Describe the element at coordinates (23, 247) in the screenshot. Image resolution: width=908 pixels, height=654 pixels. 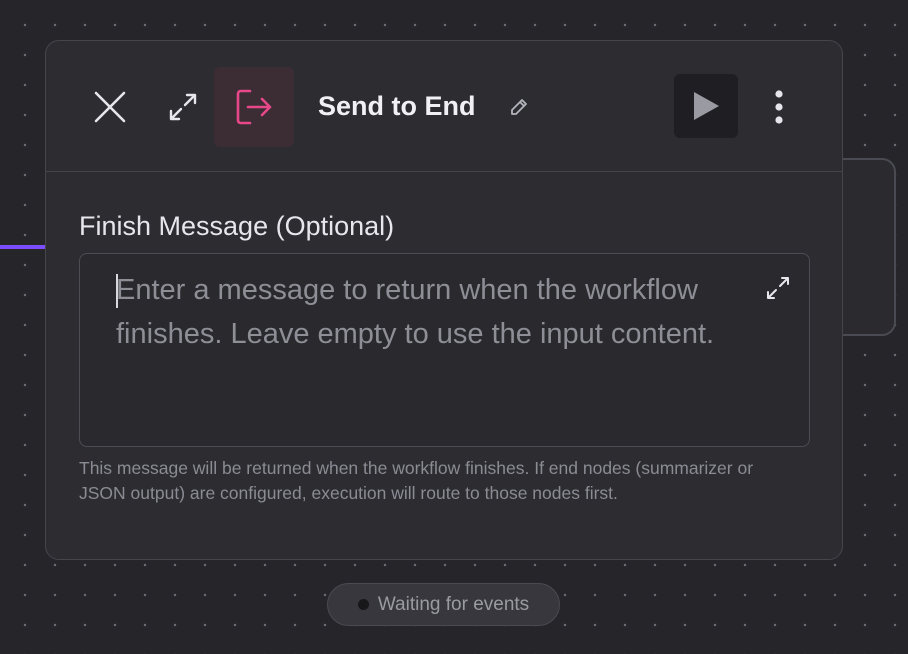
I see `connection-edge` at that location.